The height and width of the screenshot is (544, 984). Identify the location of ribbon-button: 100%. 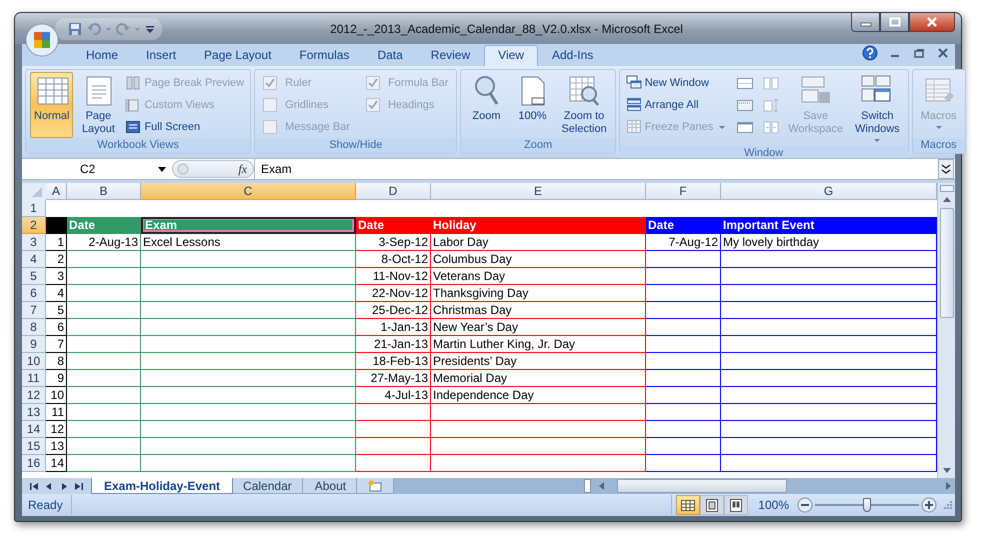
(532, 105).